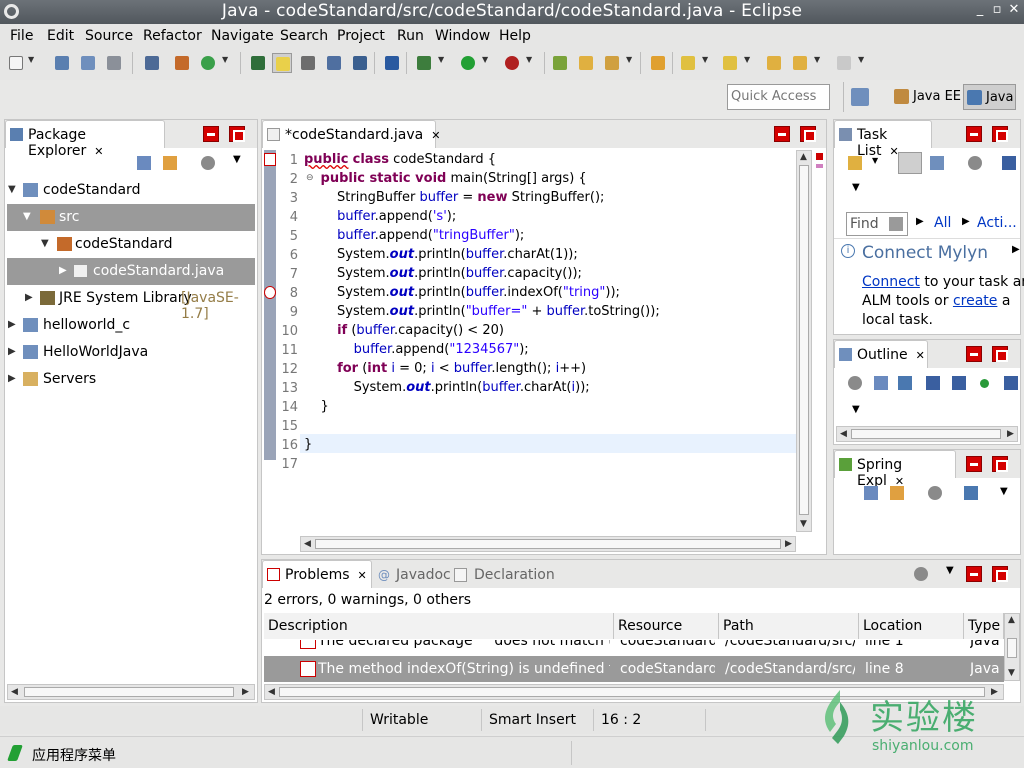 The height and width of the screenshot is (768, 1024). Describe the element at coordinates (789, 626) in the screenshot. I see `column-path: Path` at that location.